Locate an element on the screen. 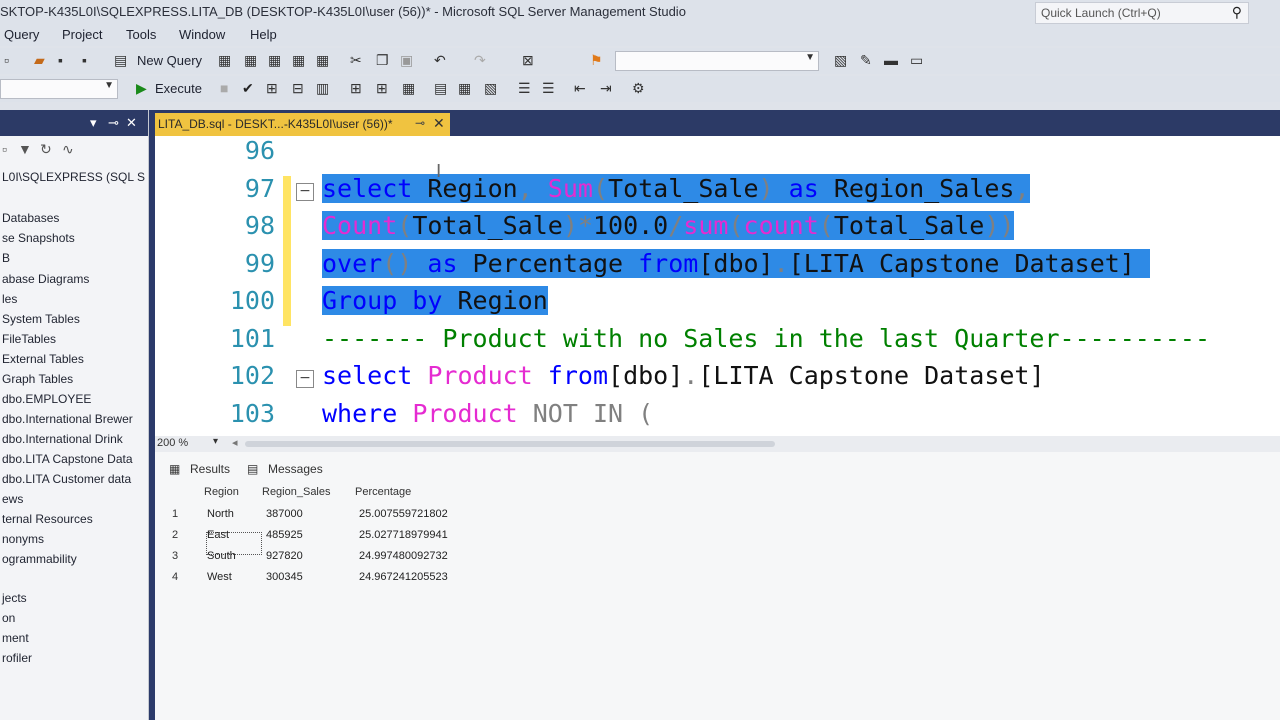 The width and height of the screenshot is (1280, 720). specify-values-icon: ⚙ is located at coordinates (638, 88).